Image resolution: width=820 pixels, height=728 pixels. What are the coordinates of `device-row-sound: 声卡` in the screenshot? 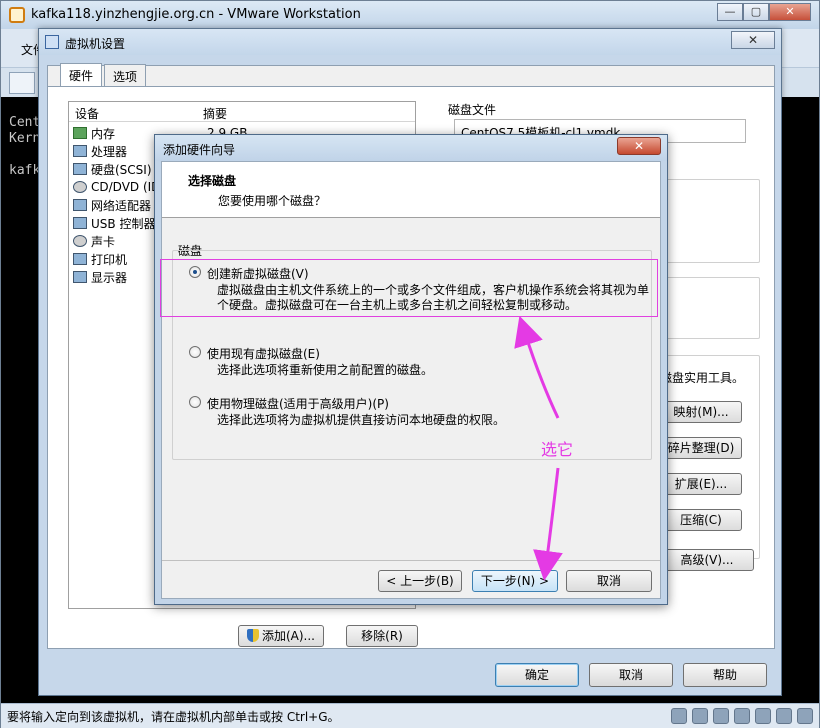 It's located at (94, 241).